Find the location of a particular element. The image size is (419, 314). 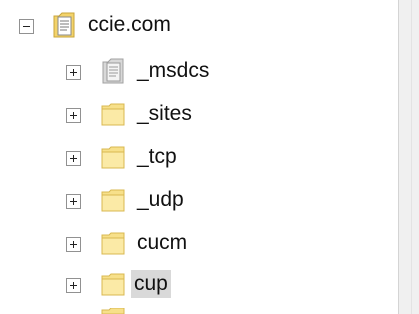

zone-document-icon is located at coordinates (64, 25).